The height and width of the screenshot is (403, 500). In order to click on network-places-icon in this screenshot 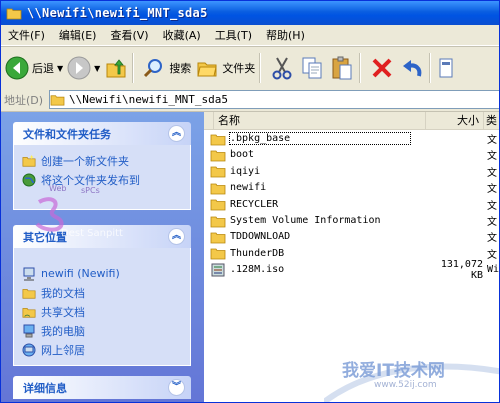, I will do `click(29, 349)`.